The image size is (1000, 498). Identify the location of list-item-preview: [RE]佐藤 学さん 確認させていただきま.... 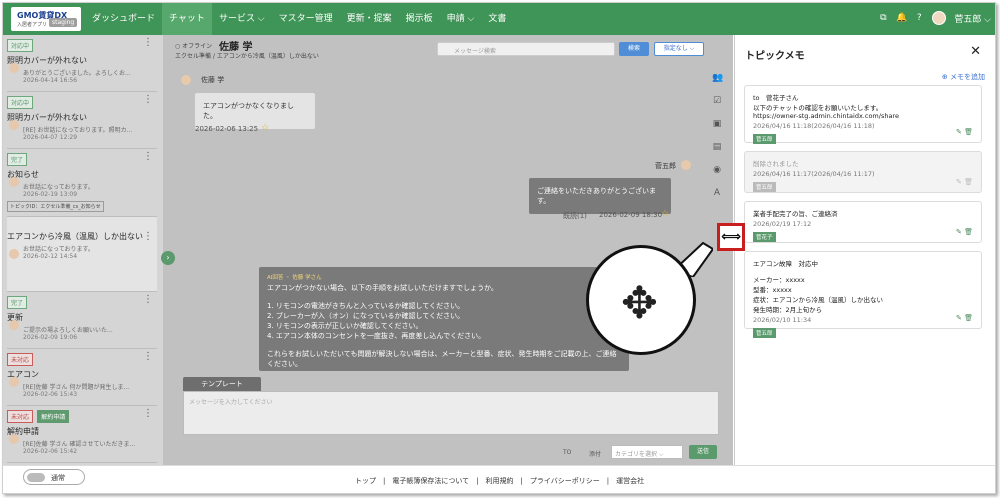
(79, 444).